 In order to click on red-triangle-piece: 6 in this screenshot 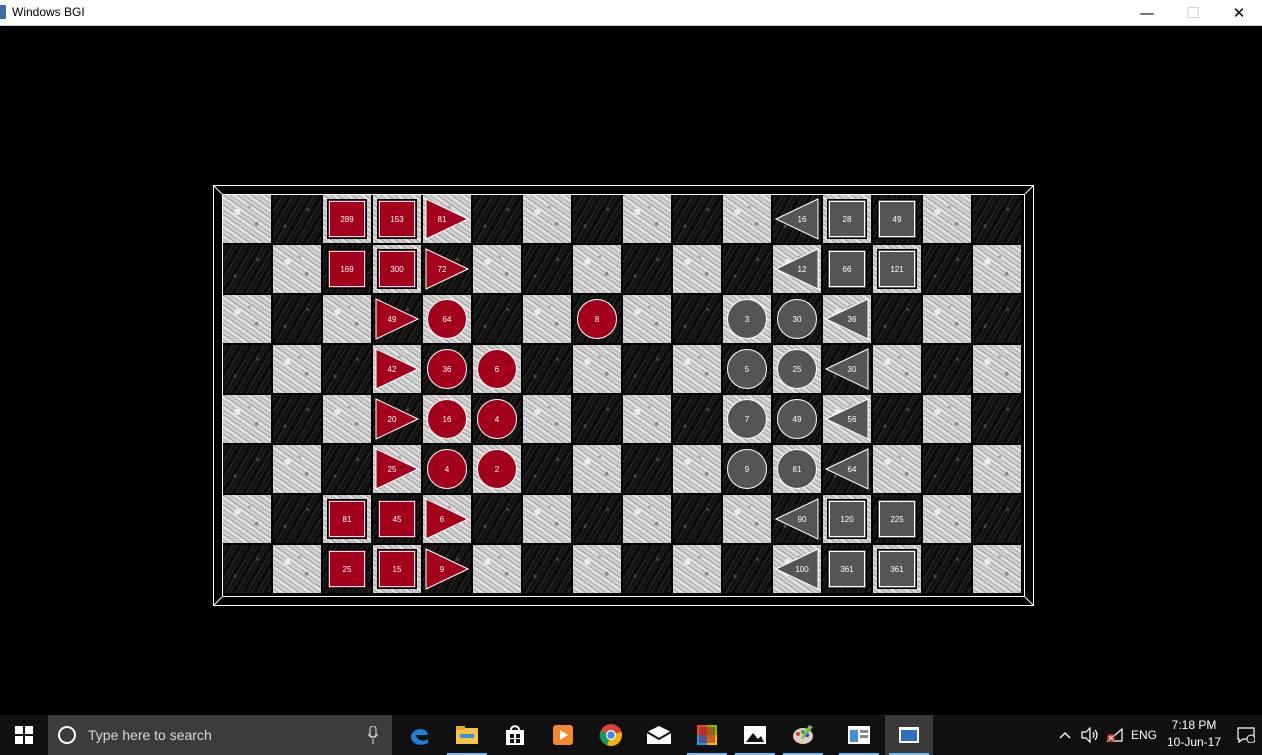, I will do `click(447, 519)`.